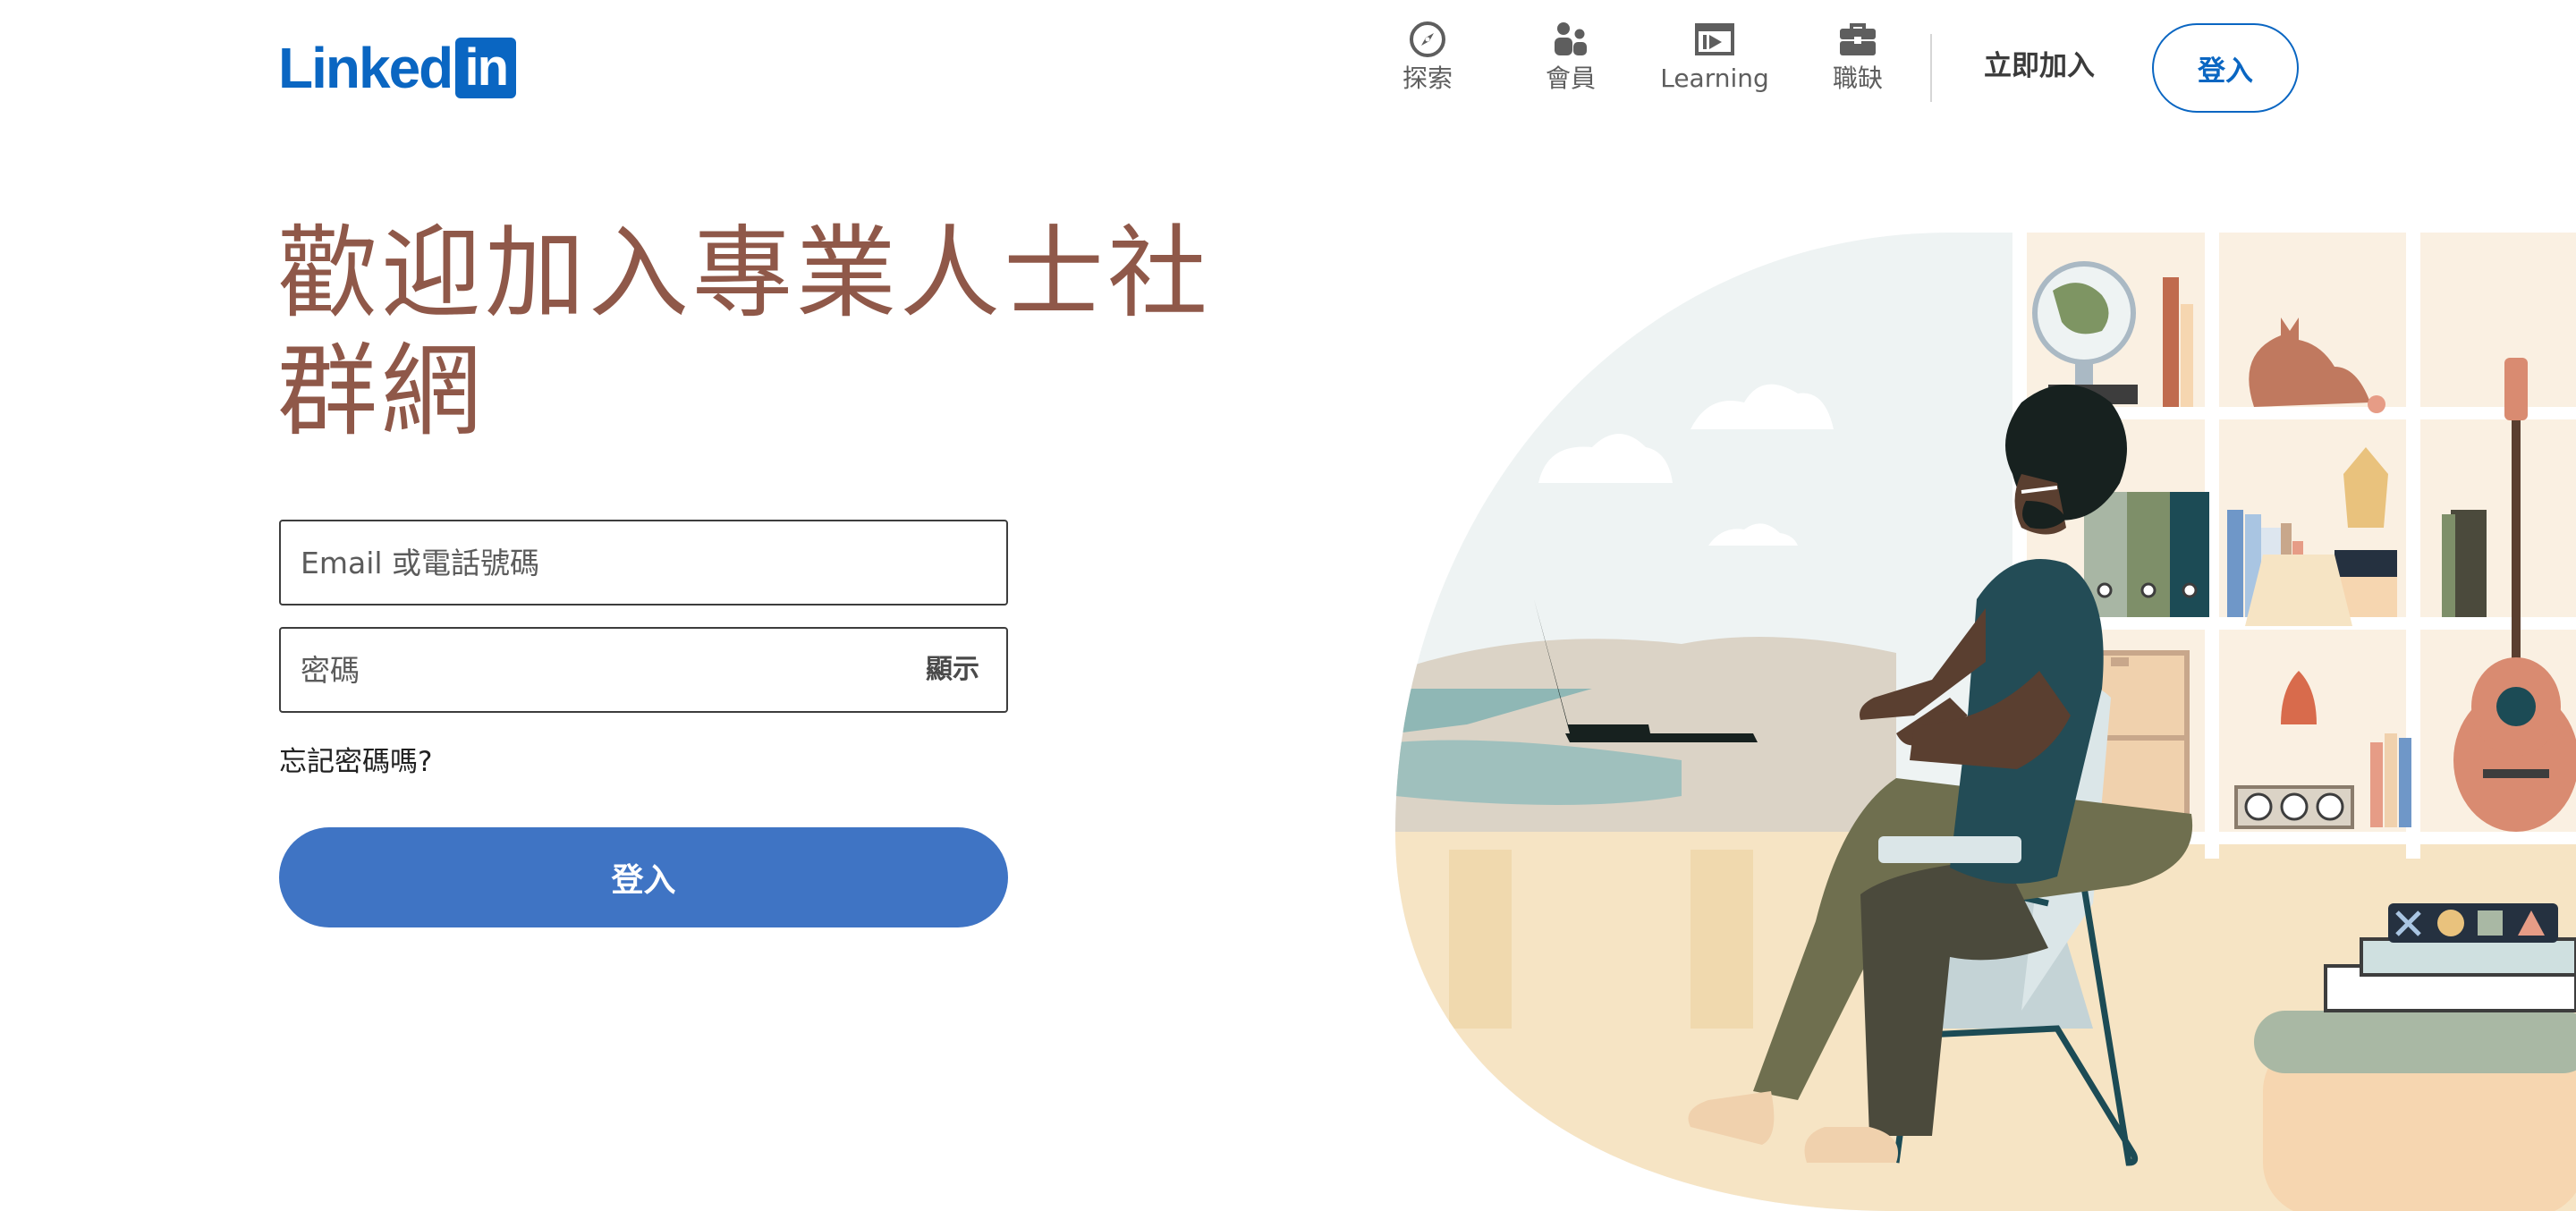  Describe the element at coordinates (2225, 68) in the screenshot. I see `header-sign-in-button: 登入` at that location.